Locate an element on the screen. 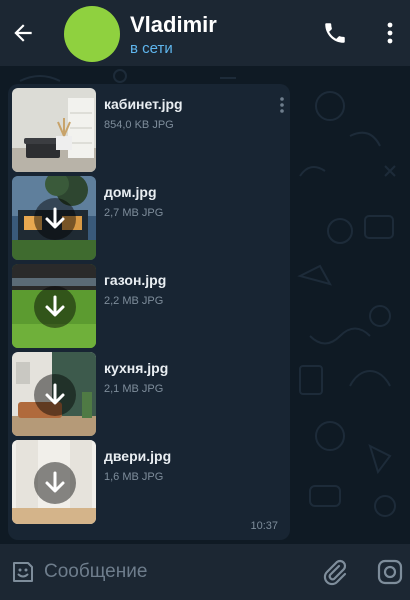 Image resolution: width=410 pixels, height=600 pixels. message-input is located at coordinates (174, 572).